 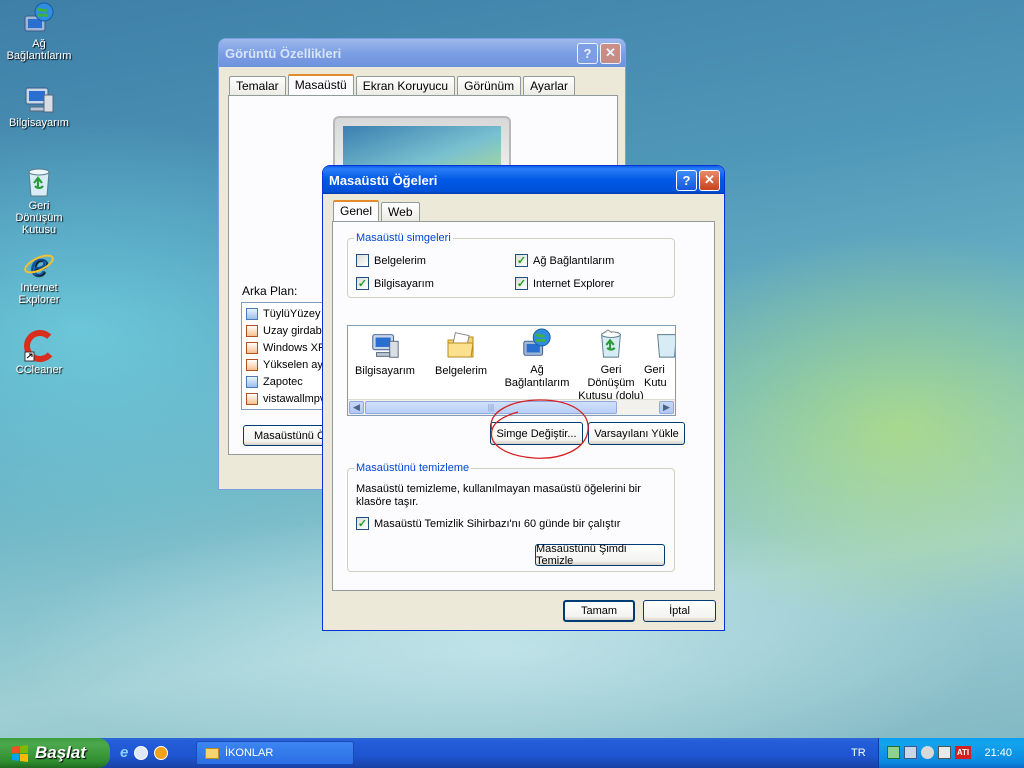 I want to click on tab-screensaver: Ekran Koruyucu, so click(x=405, y=85).